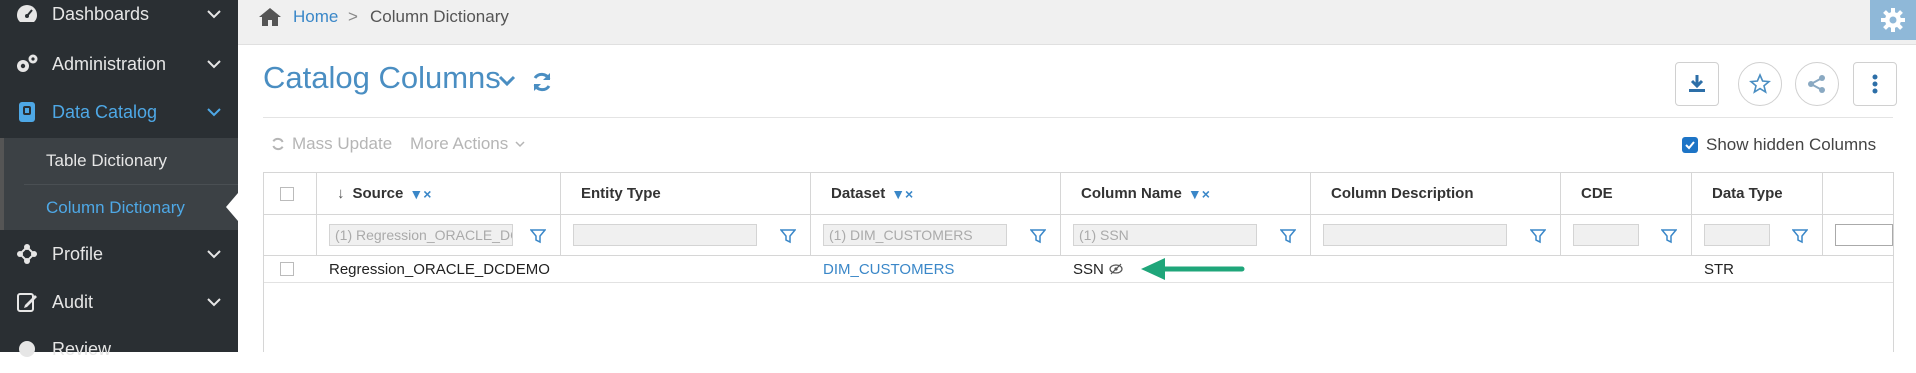  I want to click on column-header-entity-type: Entity Type, so click(686, 194).